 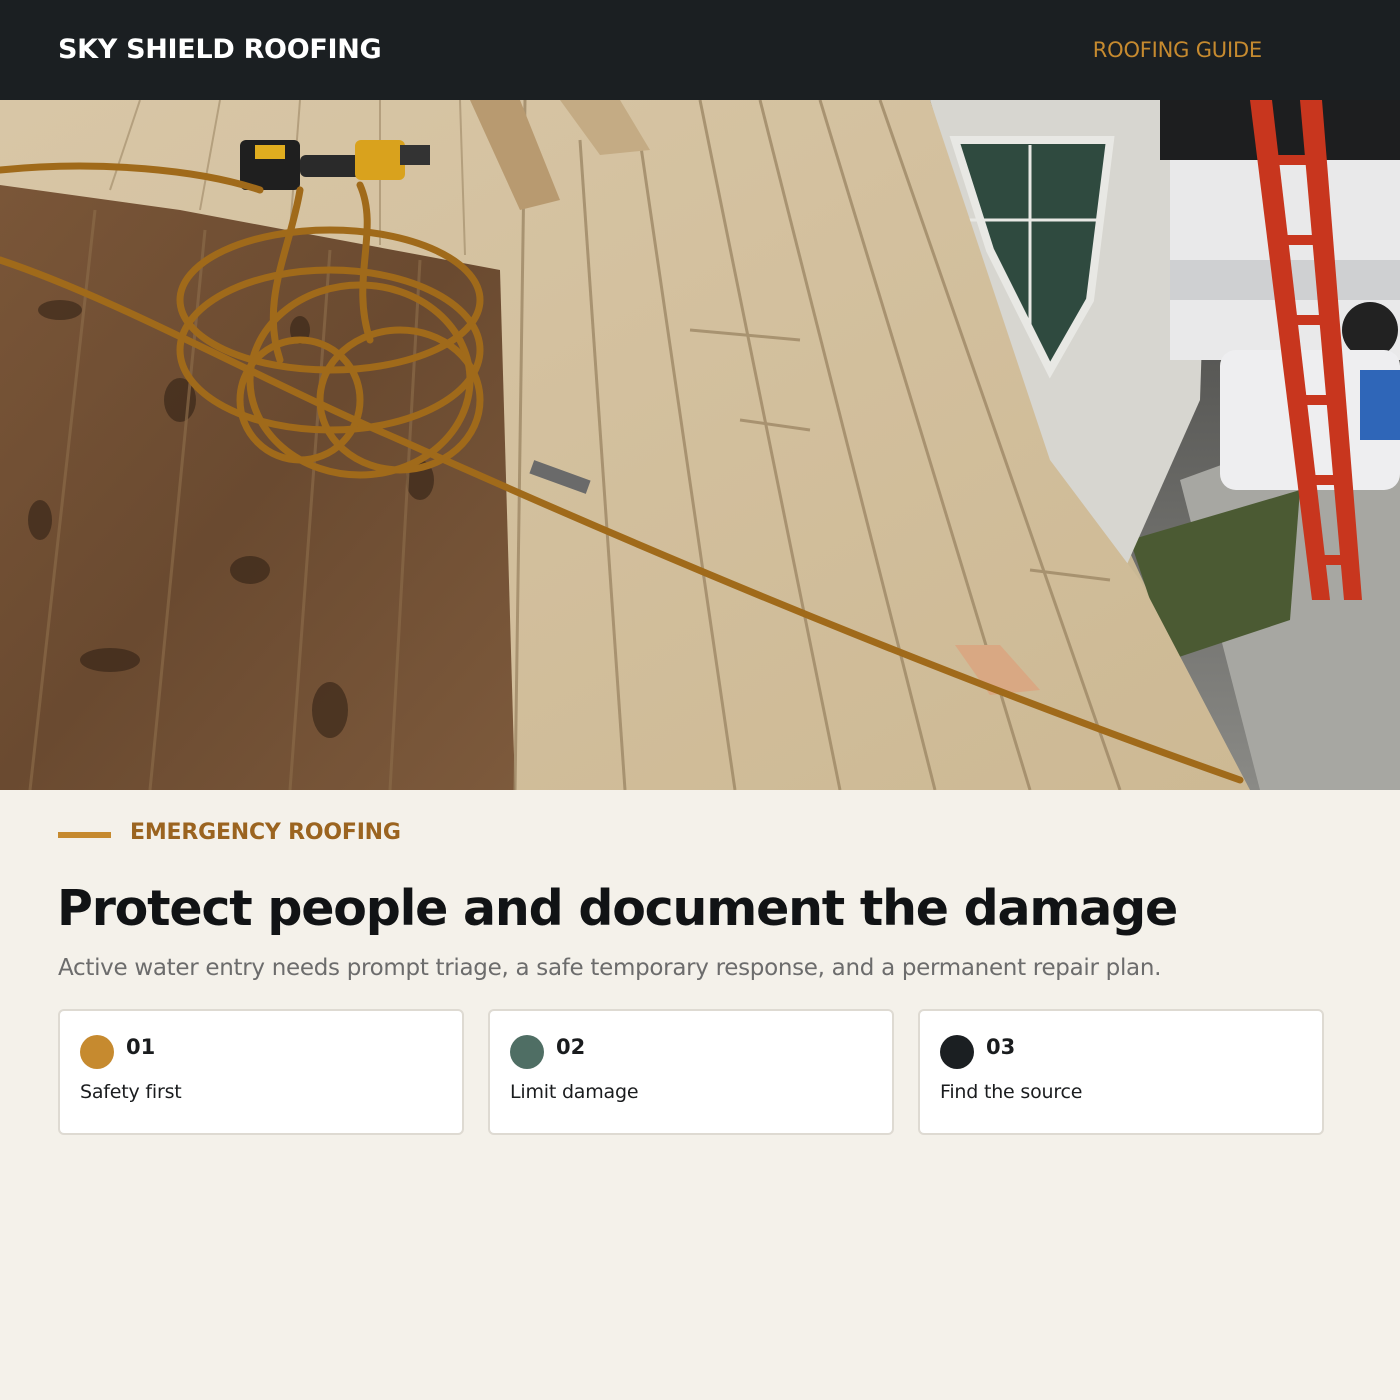 What do you see at coordinates (220, 49) in the screenshot?
I see `brand-logo-text: SKY SHIELD ROOFING` at bounding box center [220, 49].